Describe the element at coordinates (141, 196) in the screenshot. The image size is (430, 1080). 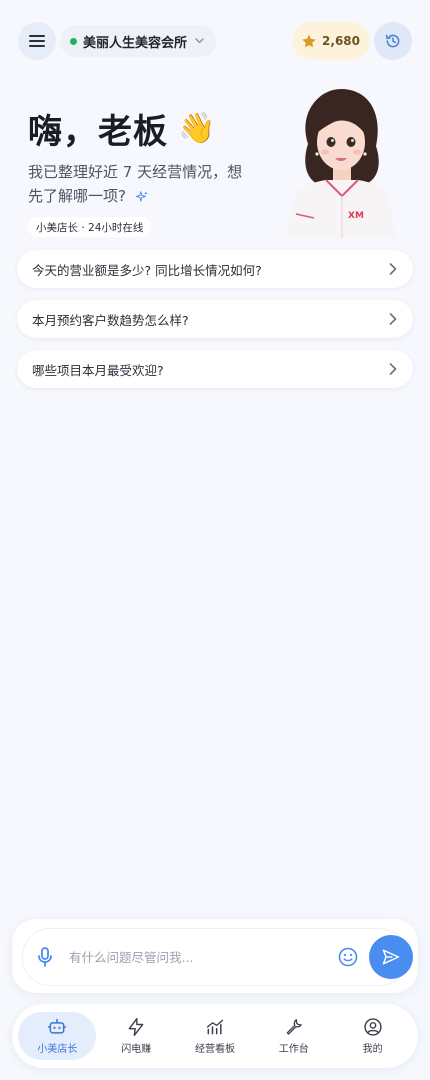
I see `sparkle-icon` at that location.